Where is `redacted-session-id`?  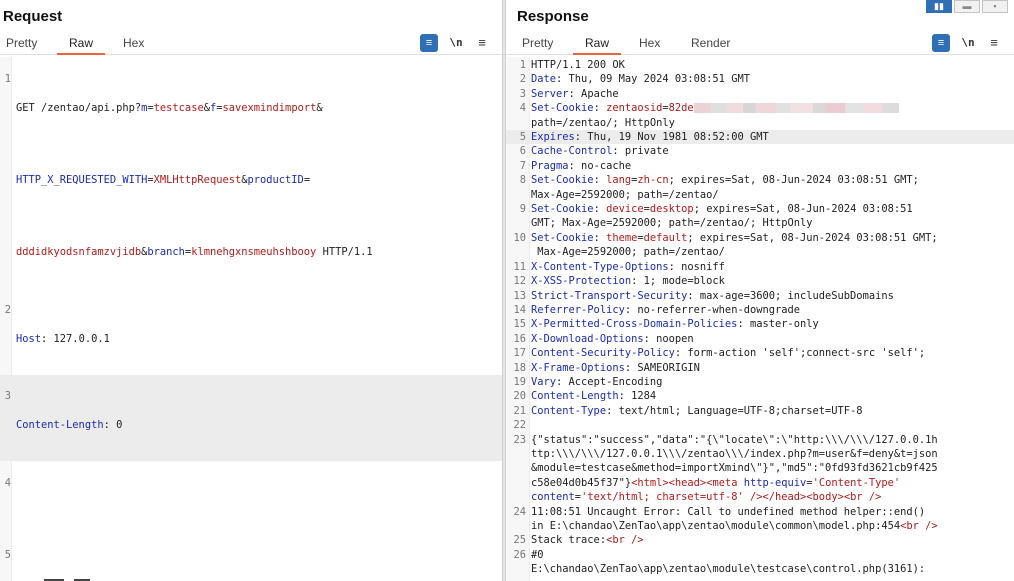
redacted-session-id is located at coordinates (796, 108).